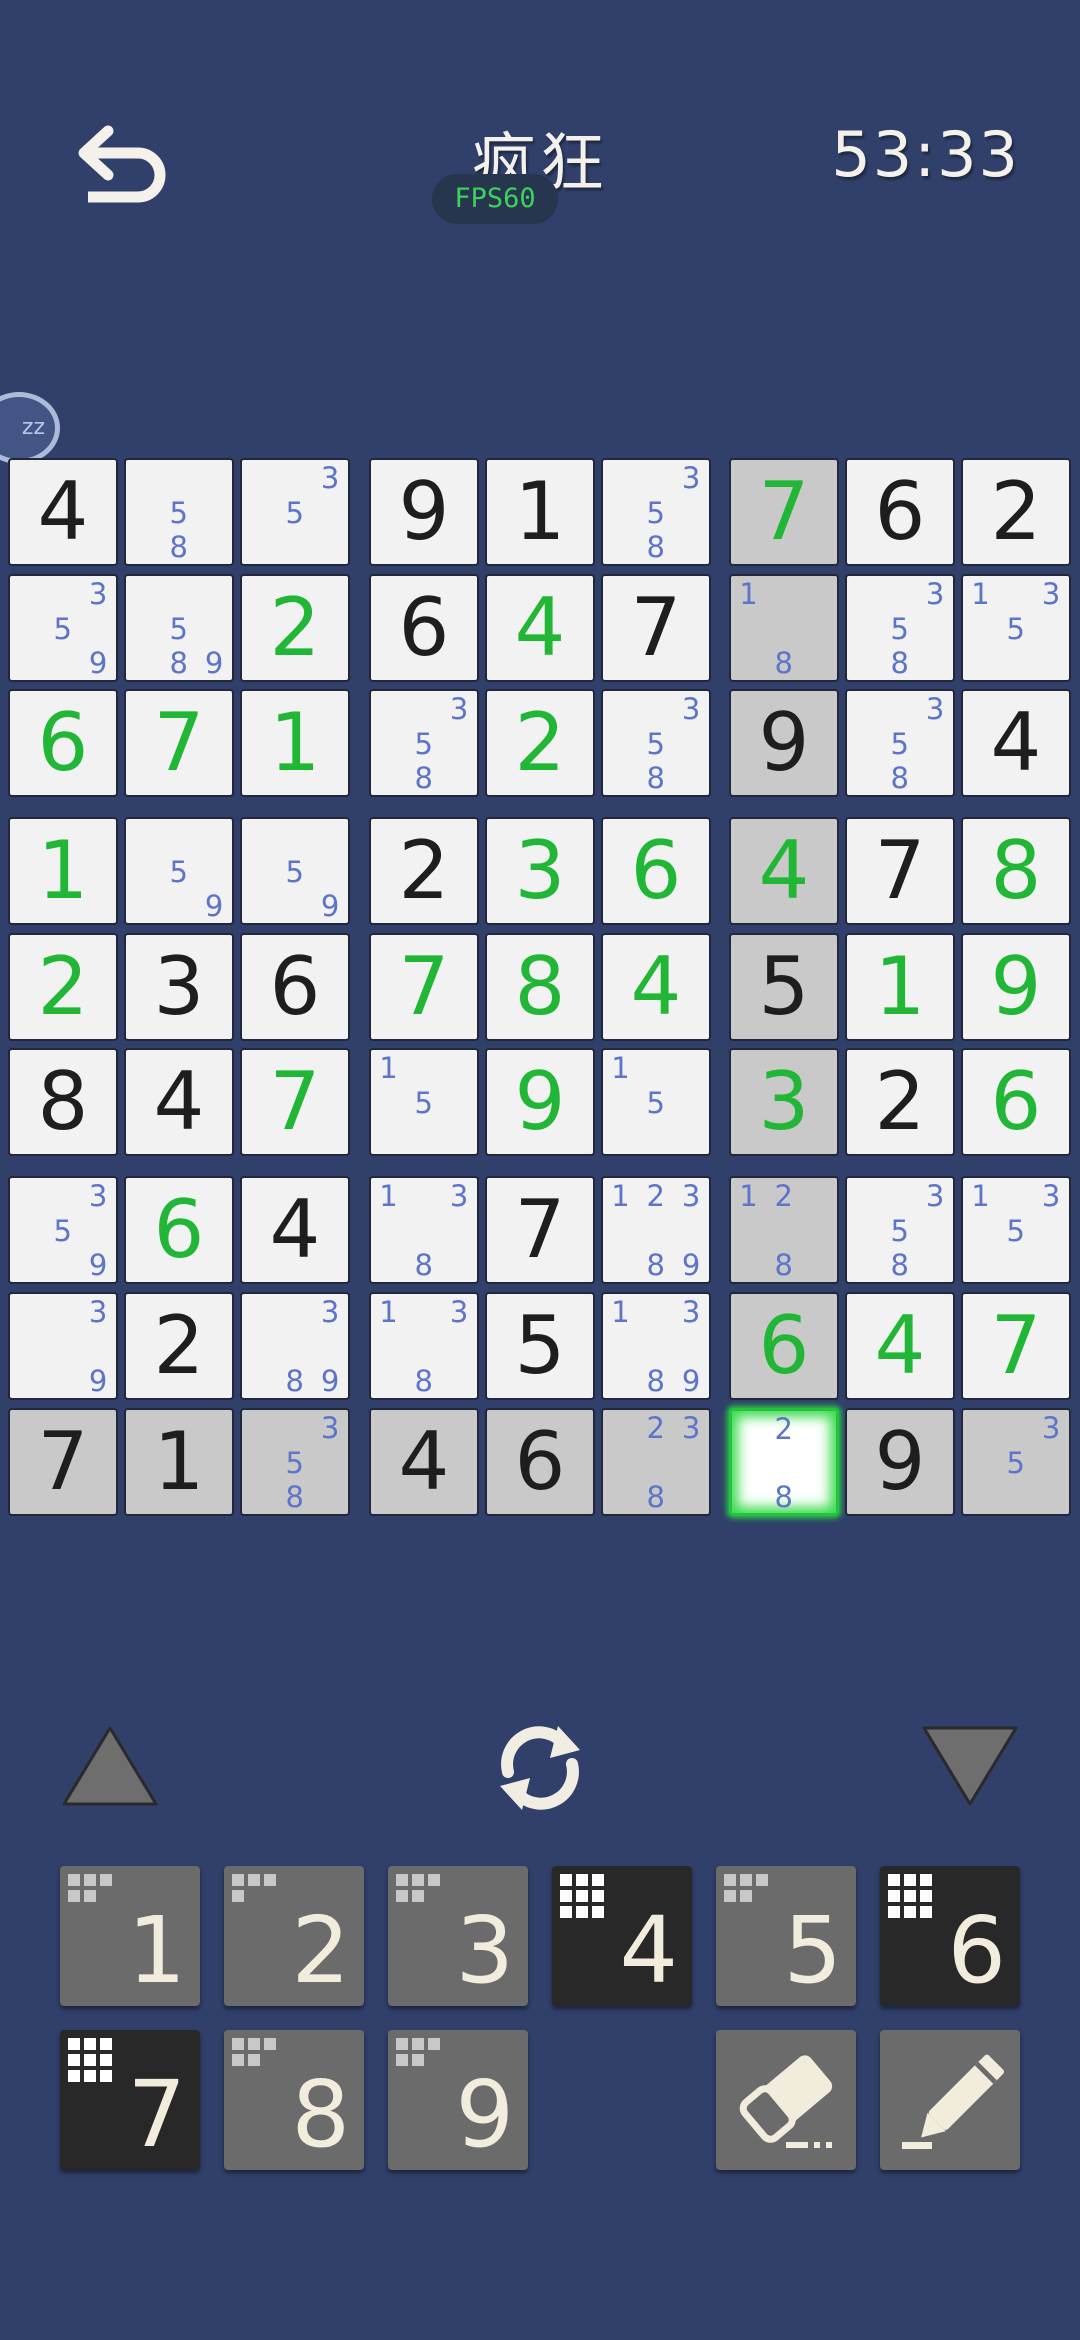 This screenshot has height=2340, width=1080. What do you see at coordinates (950, 2100) in the screenshot?
I see `pencil-notes-button` at bounding box center [950, 2100].